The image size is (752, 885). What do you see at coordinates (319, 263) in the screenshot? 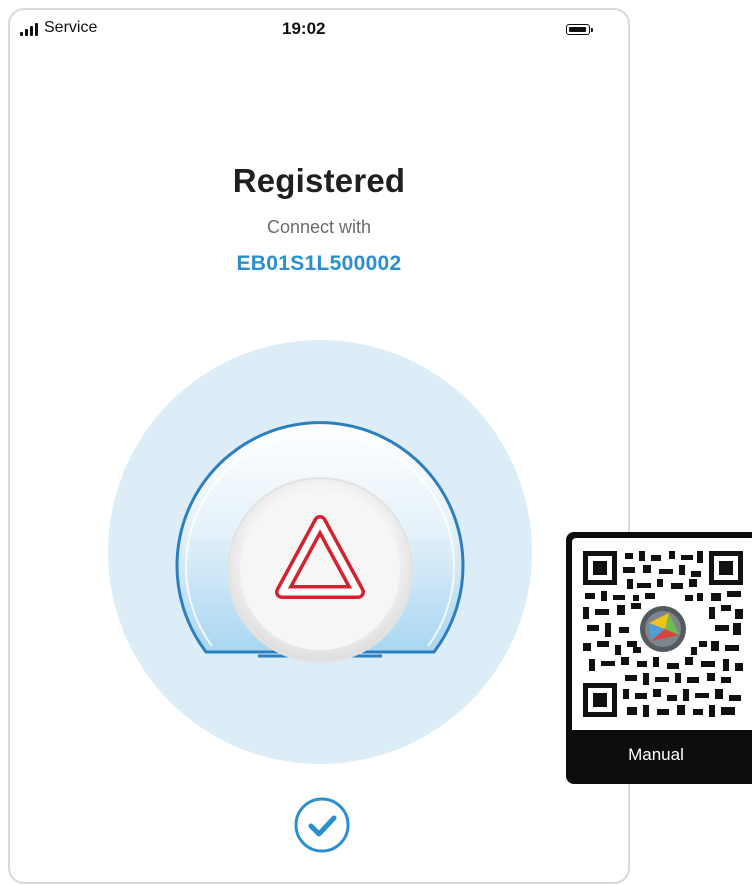
I see `device-id: EB01S1L500002` at bounding box center [319, 263].